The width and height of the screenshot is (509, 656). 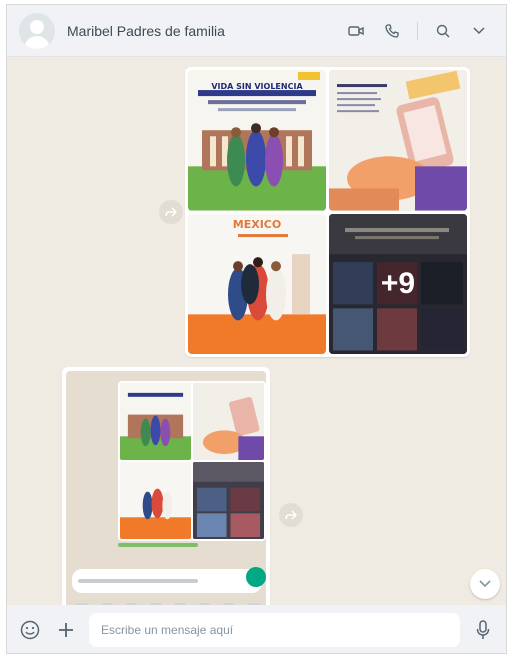 What do you see at coordinates (192, 461) in the screenshot?
I see `screenshot-album` at bounding box center [192, 461].